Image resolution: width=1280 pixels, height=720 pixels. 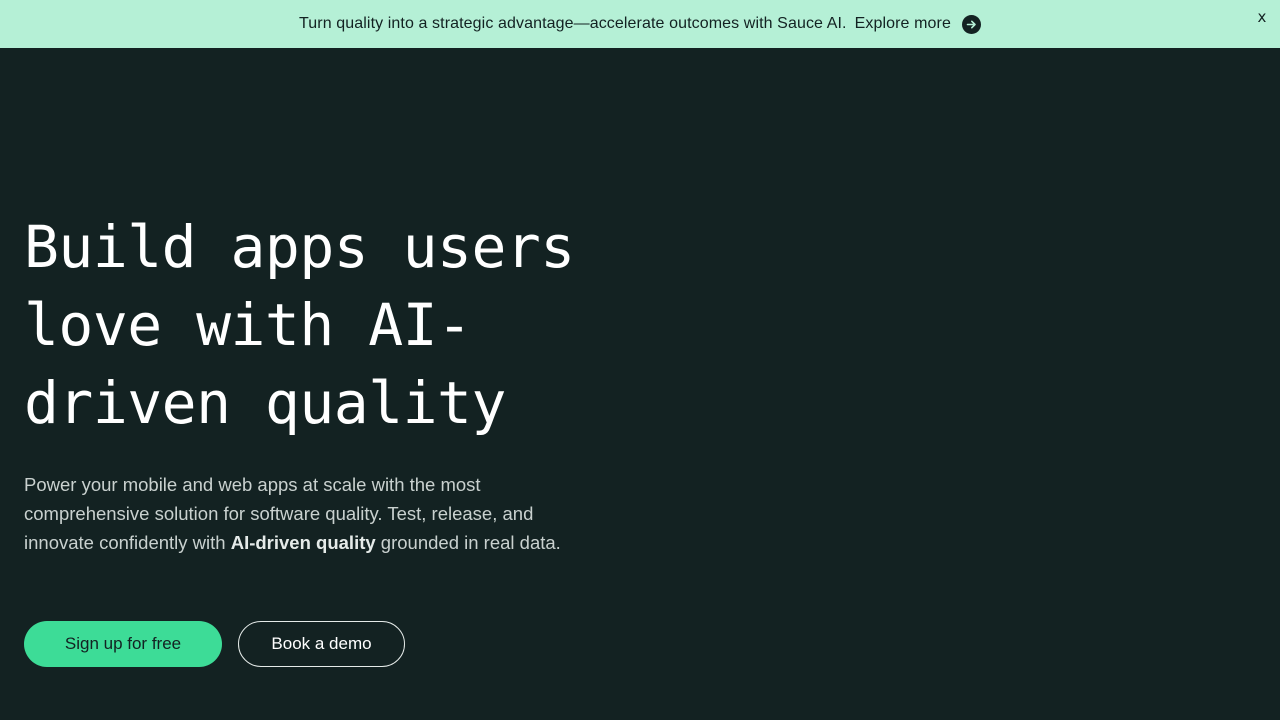 What do you see at coordinates (1262, 17) in the screenshot?
I see `close-banner-button: x` at bounding box center [1262, 17].